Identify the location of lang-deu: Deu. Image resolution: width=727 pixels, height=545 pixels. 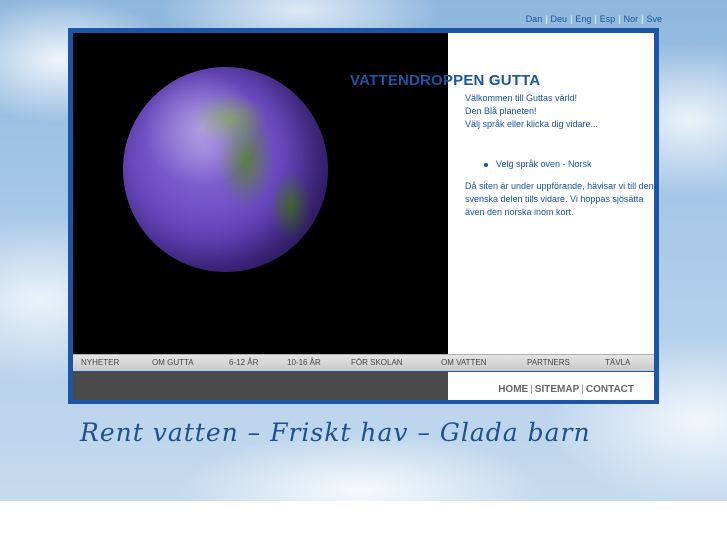
(559, 19).